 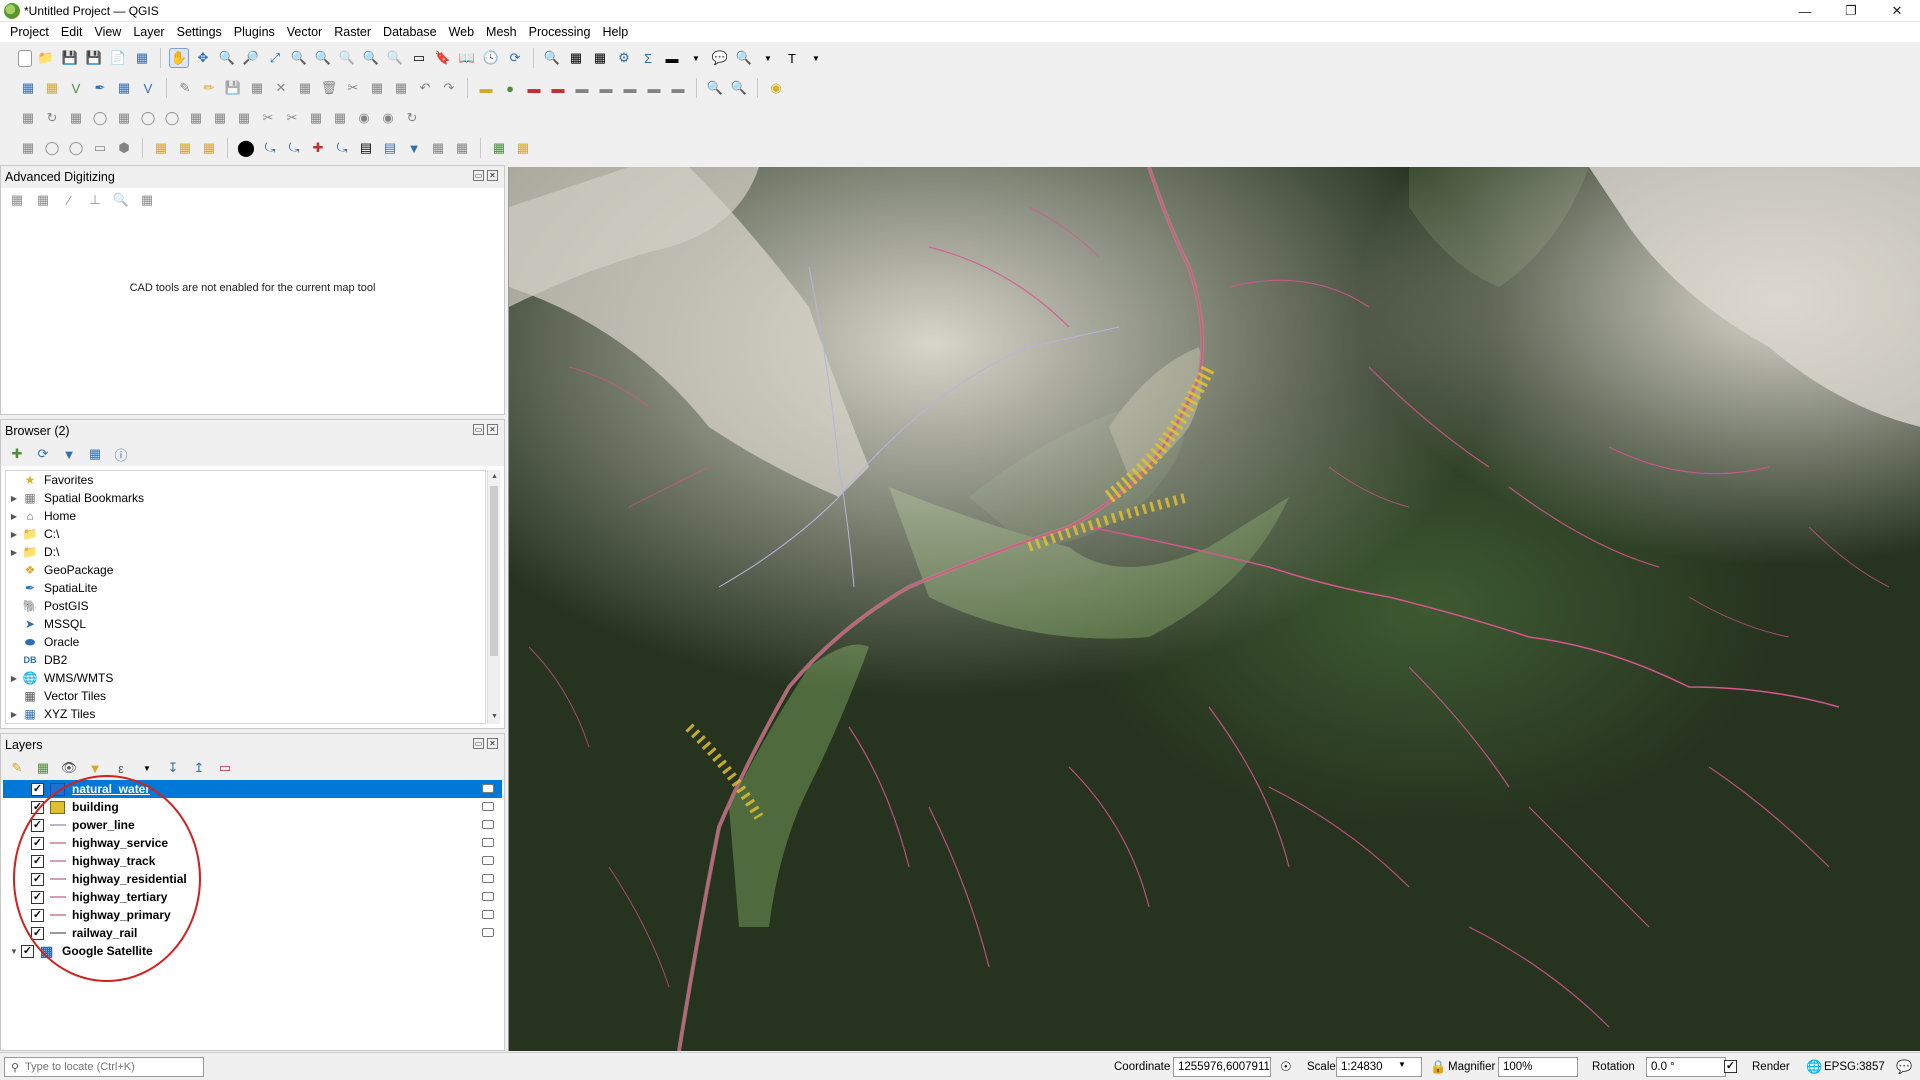 I want to click on properties-icon: ⓘ, so click(x=121, y=454).